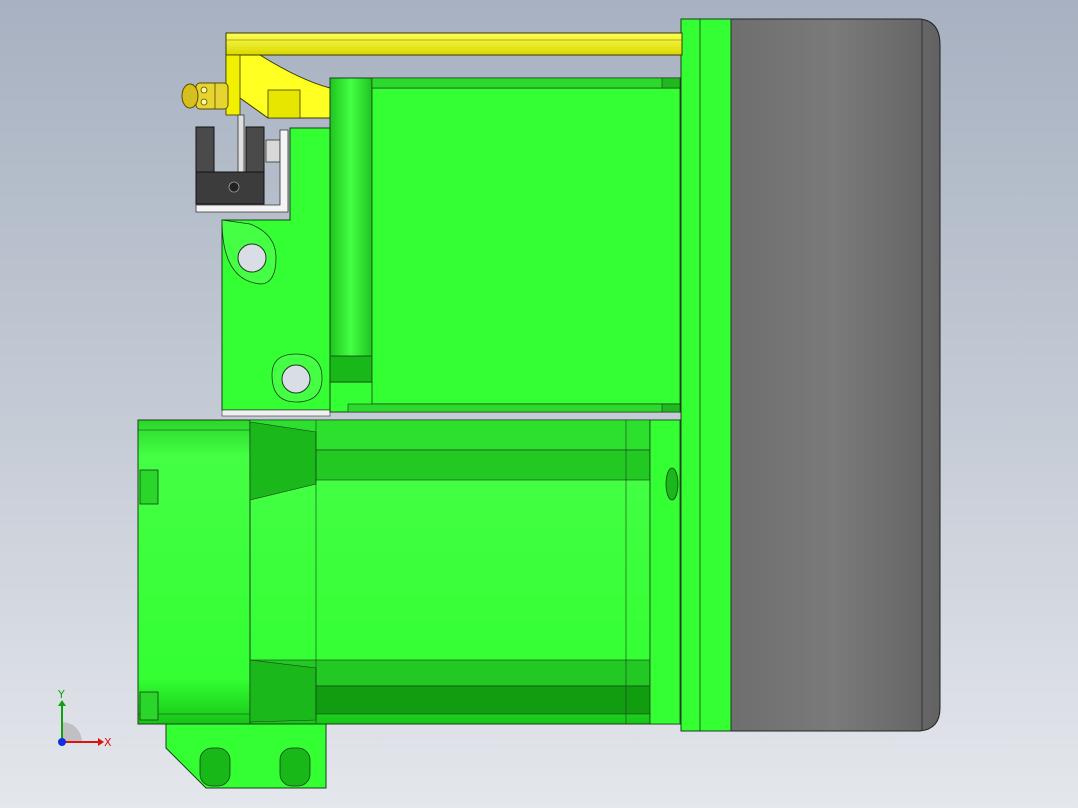  What do you see at coordinates (505, 245) in the screenshot?
I see `upper-housing` at bounding box center [505, 245].